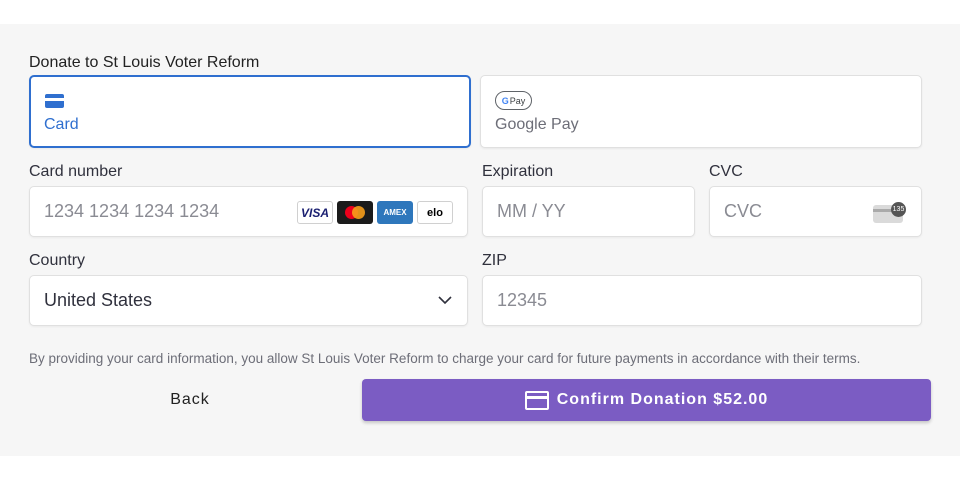 Image resolution: width=960 pixels, height=480 pixels. I want to click on expiration-field, so click(588, 211).